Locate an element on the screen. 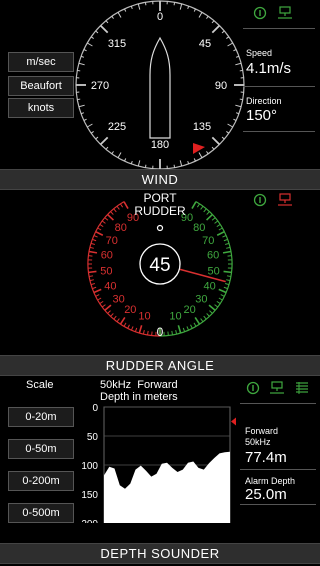  port-tick-label: 30 is located at coordinates (119, 300).